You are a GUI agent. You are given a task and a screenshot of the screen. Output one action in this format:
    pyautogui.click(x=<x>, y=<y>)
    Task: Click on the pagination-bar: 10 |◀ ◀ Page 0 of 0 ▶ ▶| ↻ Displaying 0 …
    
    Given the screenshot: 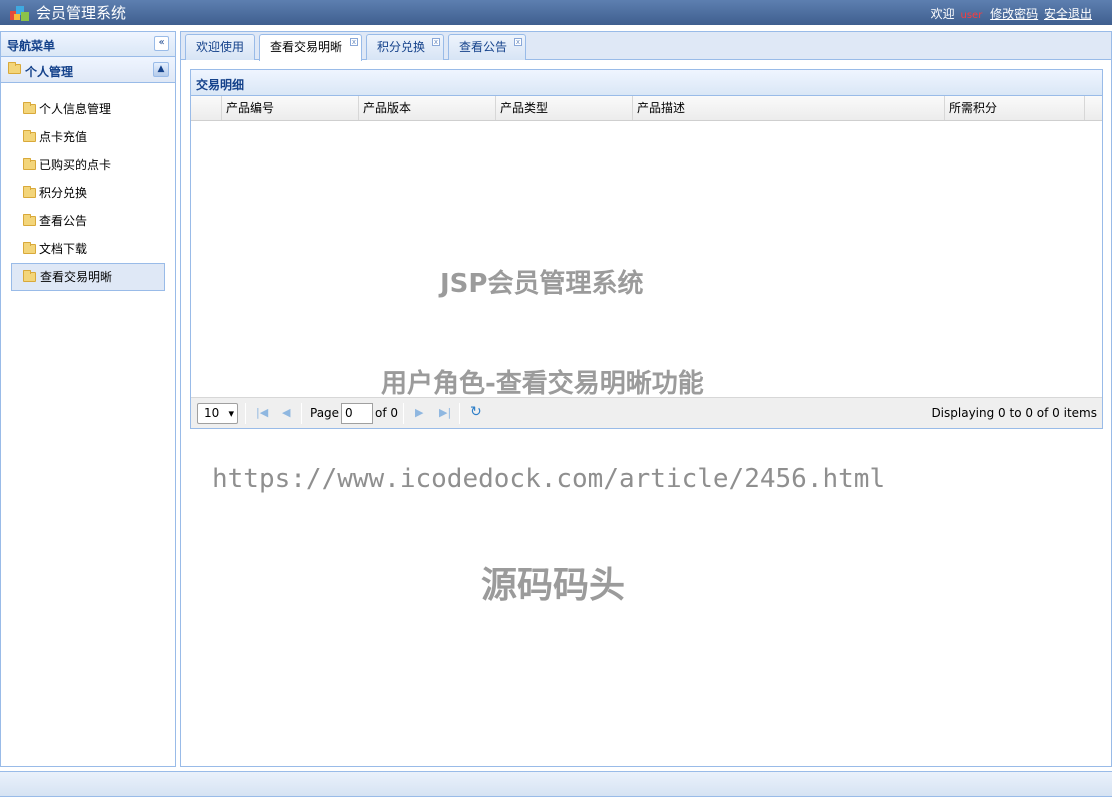 What is the action you would take?
    pyautogui.click(x=646, y=412)
    